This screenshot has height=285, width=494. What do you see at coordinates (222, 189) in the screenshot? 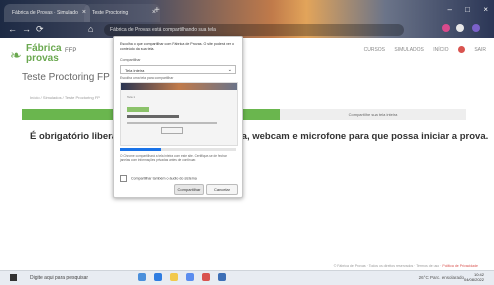
I see `cancel-button: Cancelar` at bounding box center [222, 189].